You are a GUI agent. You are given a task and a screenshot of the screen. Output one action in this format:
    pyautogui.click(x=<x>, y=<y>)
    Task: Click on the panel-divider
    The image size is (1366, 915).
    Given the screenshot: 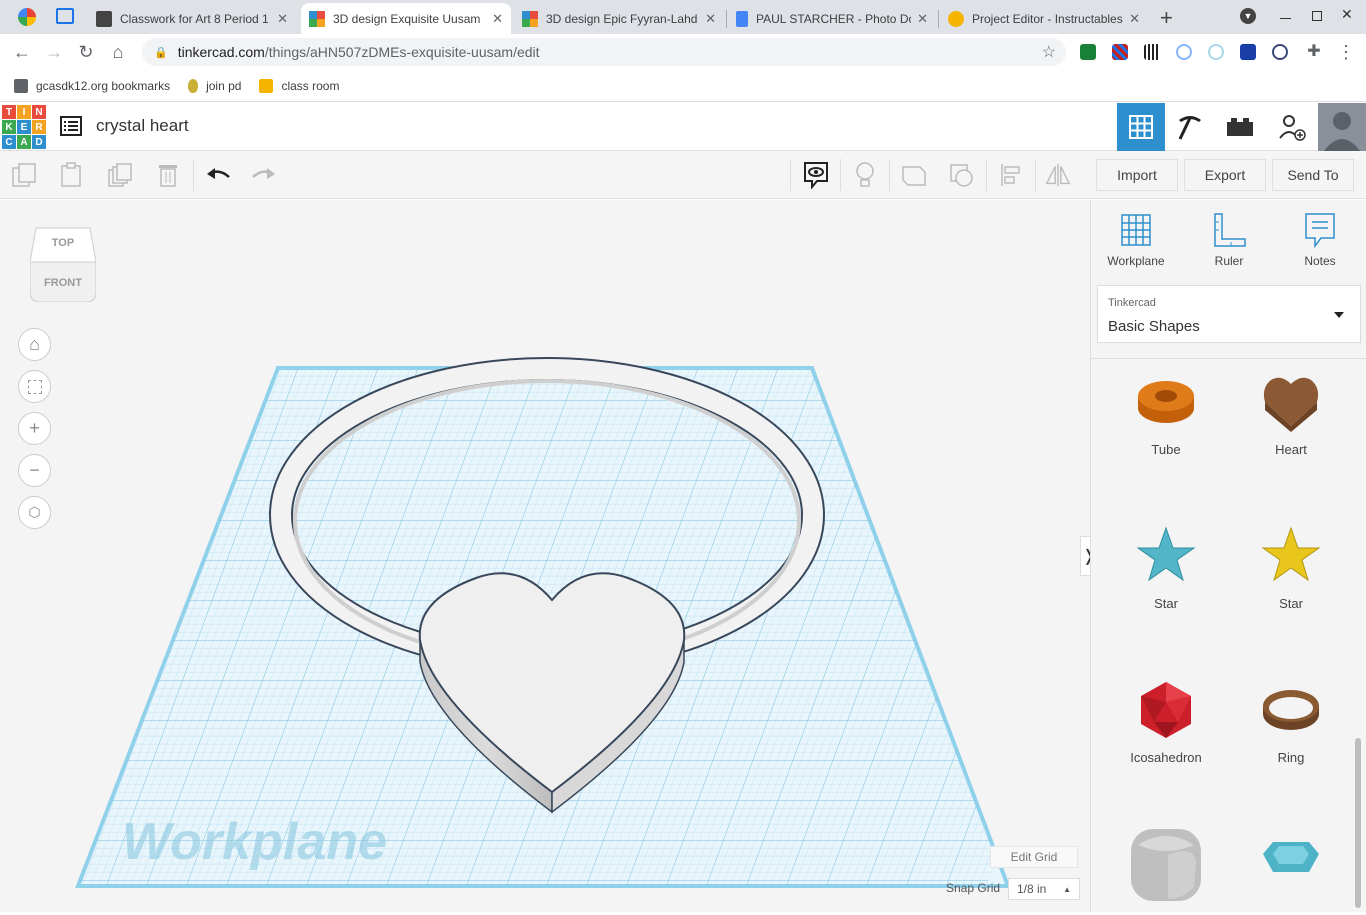 What is the action you would take?
    pyautogui.click(x=1228, y=358)
    